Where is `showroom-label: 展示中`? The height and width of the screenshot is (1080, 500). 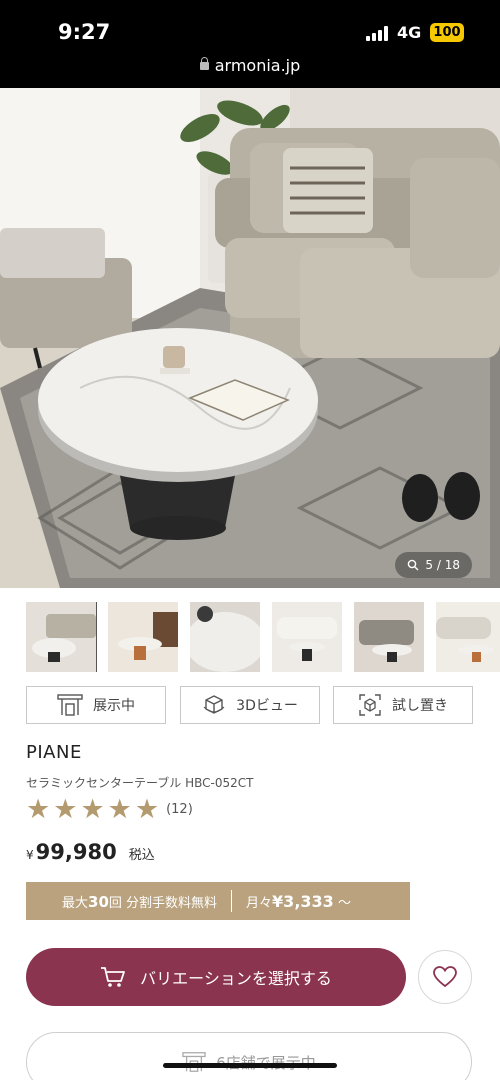 showroom-label: 展示中 is located at coordinates (114, 706).